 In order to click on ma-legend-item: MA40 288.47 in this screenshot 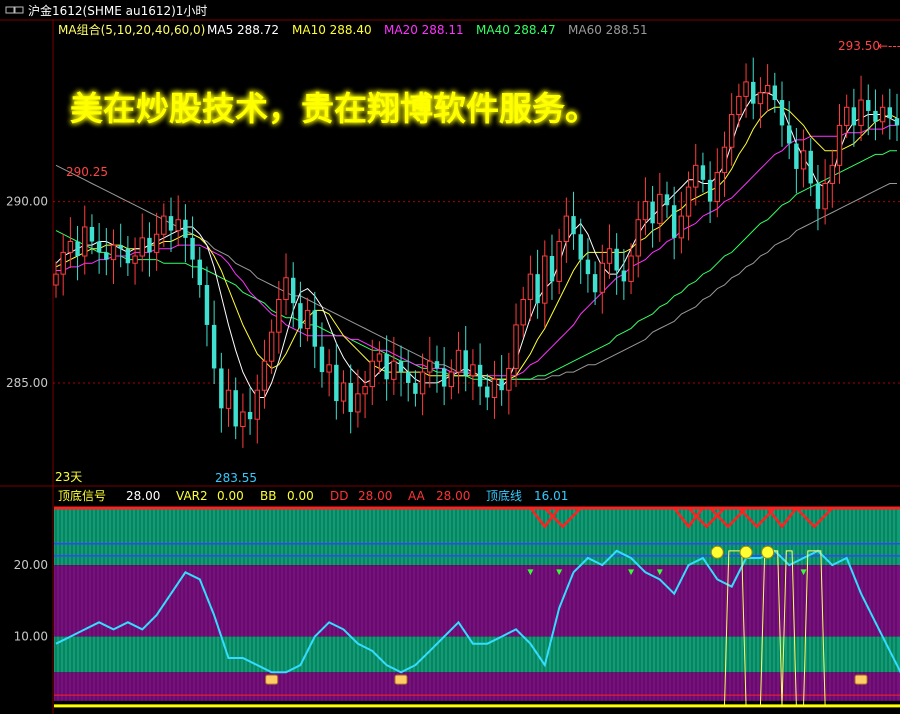, I will do `click(516, 30)`.